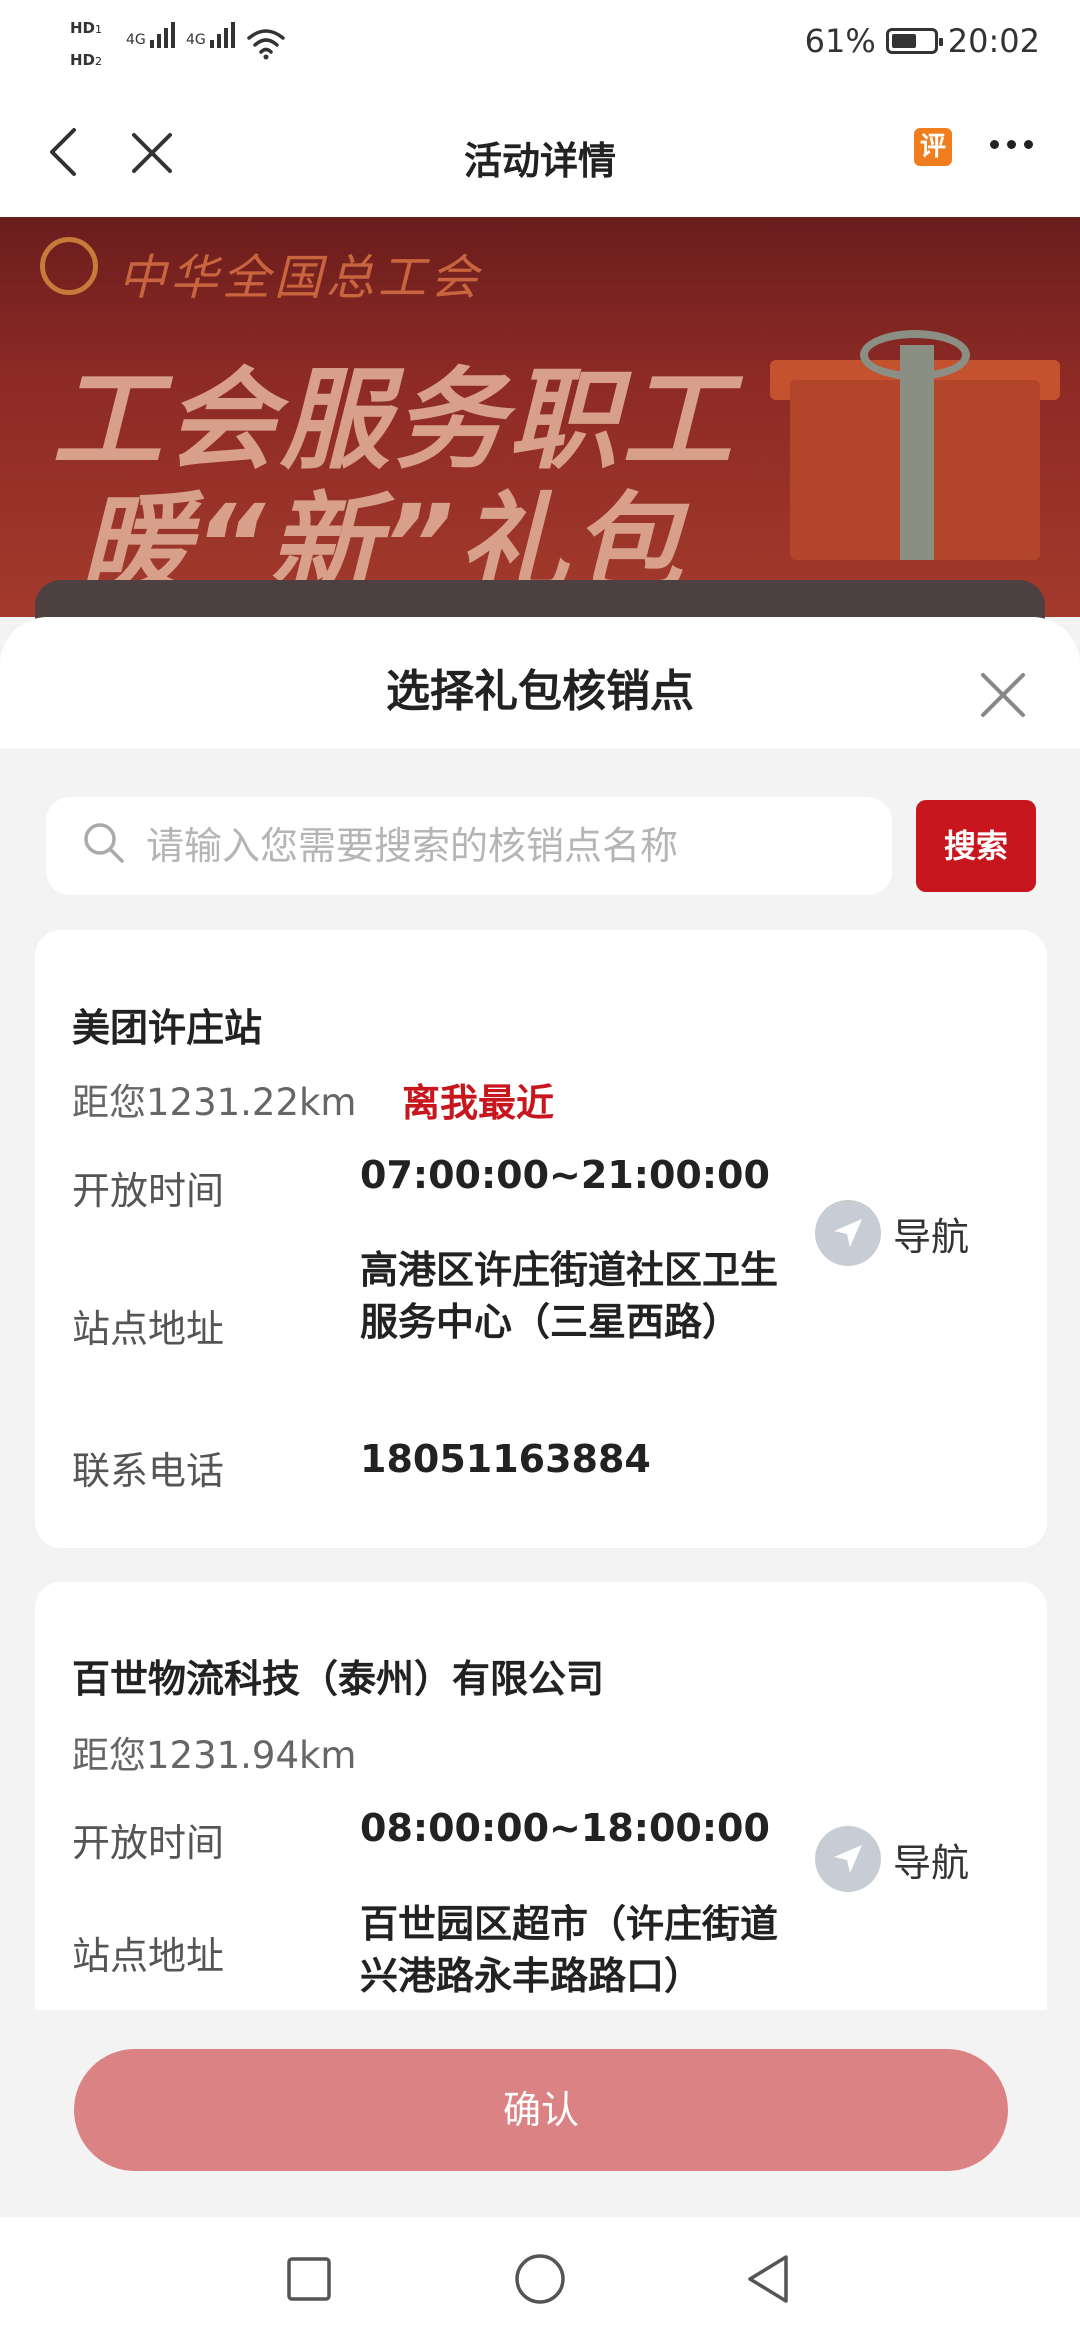  I want to click on union-logo-icon, so click(69, 266).